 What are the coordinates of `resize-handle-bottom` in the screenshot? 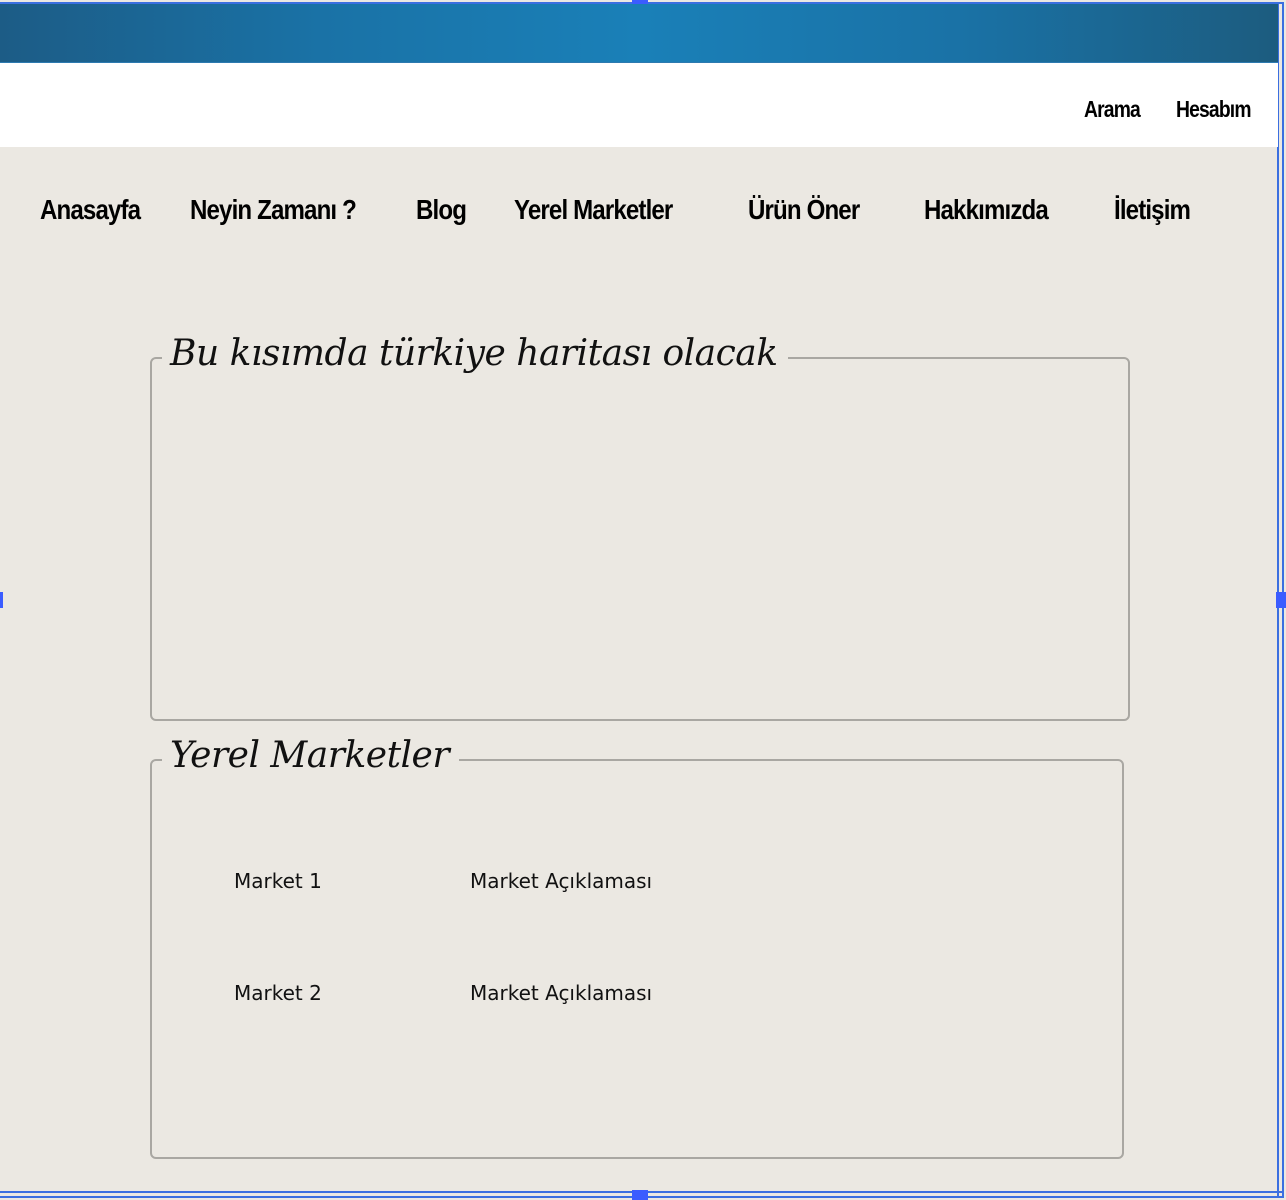 It's located at (640, 1195).